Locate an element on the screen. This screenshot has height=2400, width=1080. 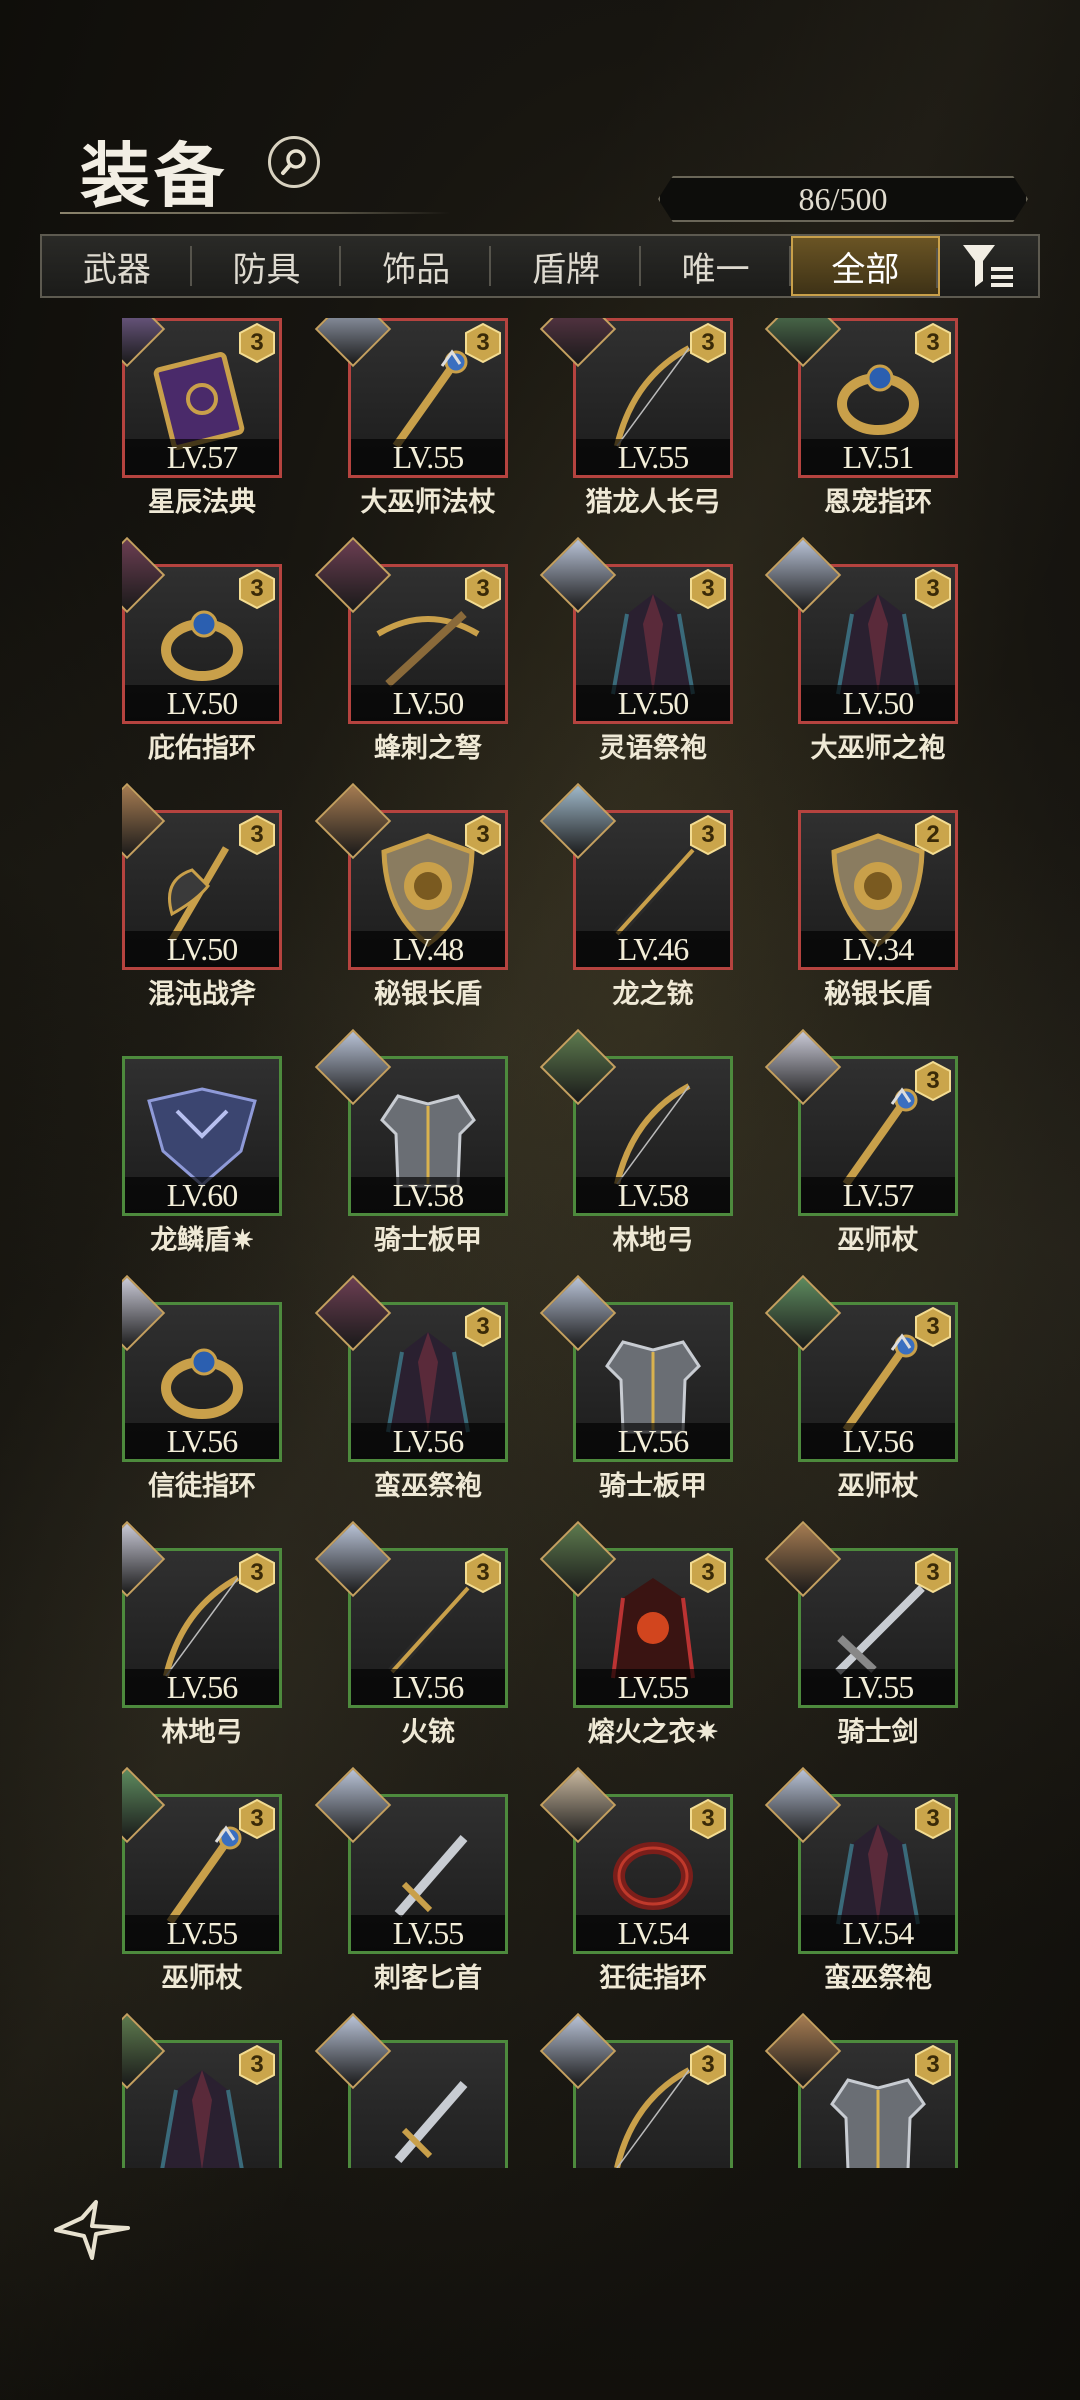
equipment-item: LV.55 3 骑士剑 is located at coordinates (861, 1634).